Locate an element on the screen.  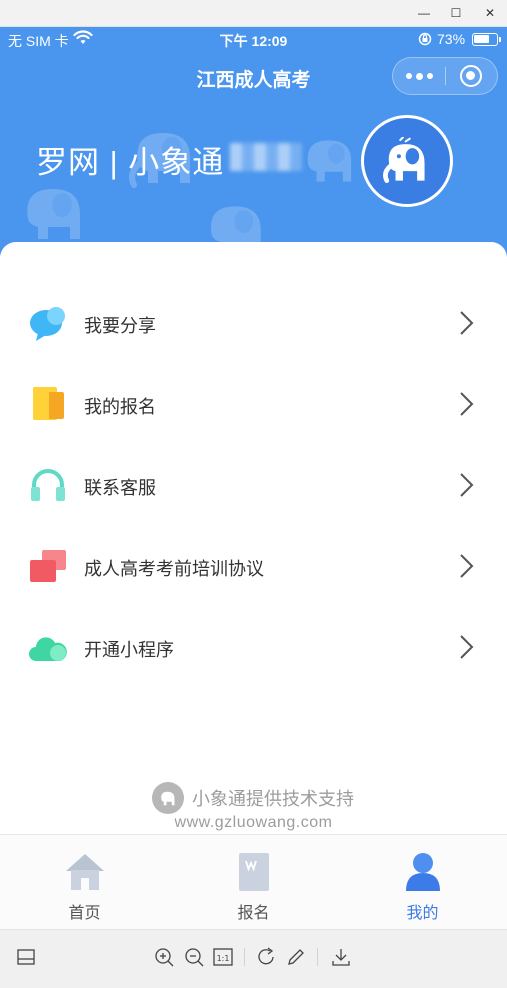
home-icon is located at coordinates (85, 872).